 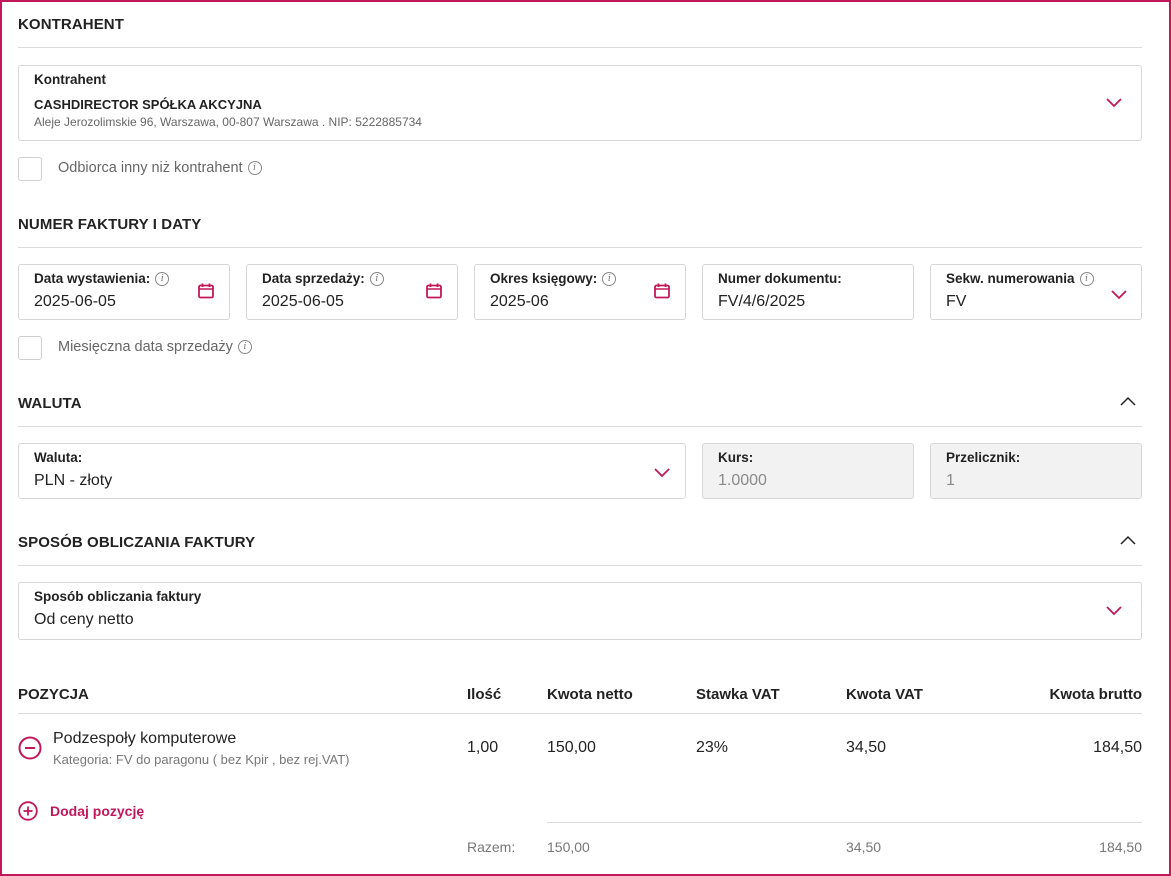 What do you see at coordinates (519, 301) in the screenshot?
I see `accounting-period-value: 2025-06` at bounding box center [519, 301].